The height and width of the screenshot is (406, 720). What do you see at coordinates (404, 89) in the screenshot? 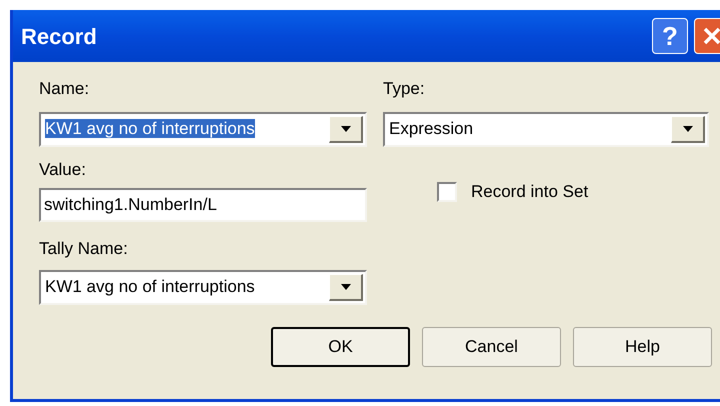
I see `field-label: Type:` at bounding box center [404, 89].